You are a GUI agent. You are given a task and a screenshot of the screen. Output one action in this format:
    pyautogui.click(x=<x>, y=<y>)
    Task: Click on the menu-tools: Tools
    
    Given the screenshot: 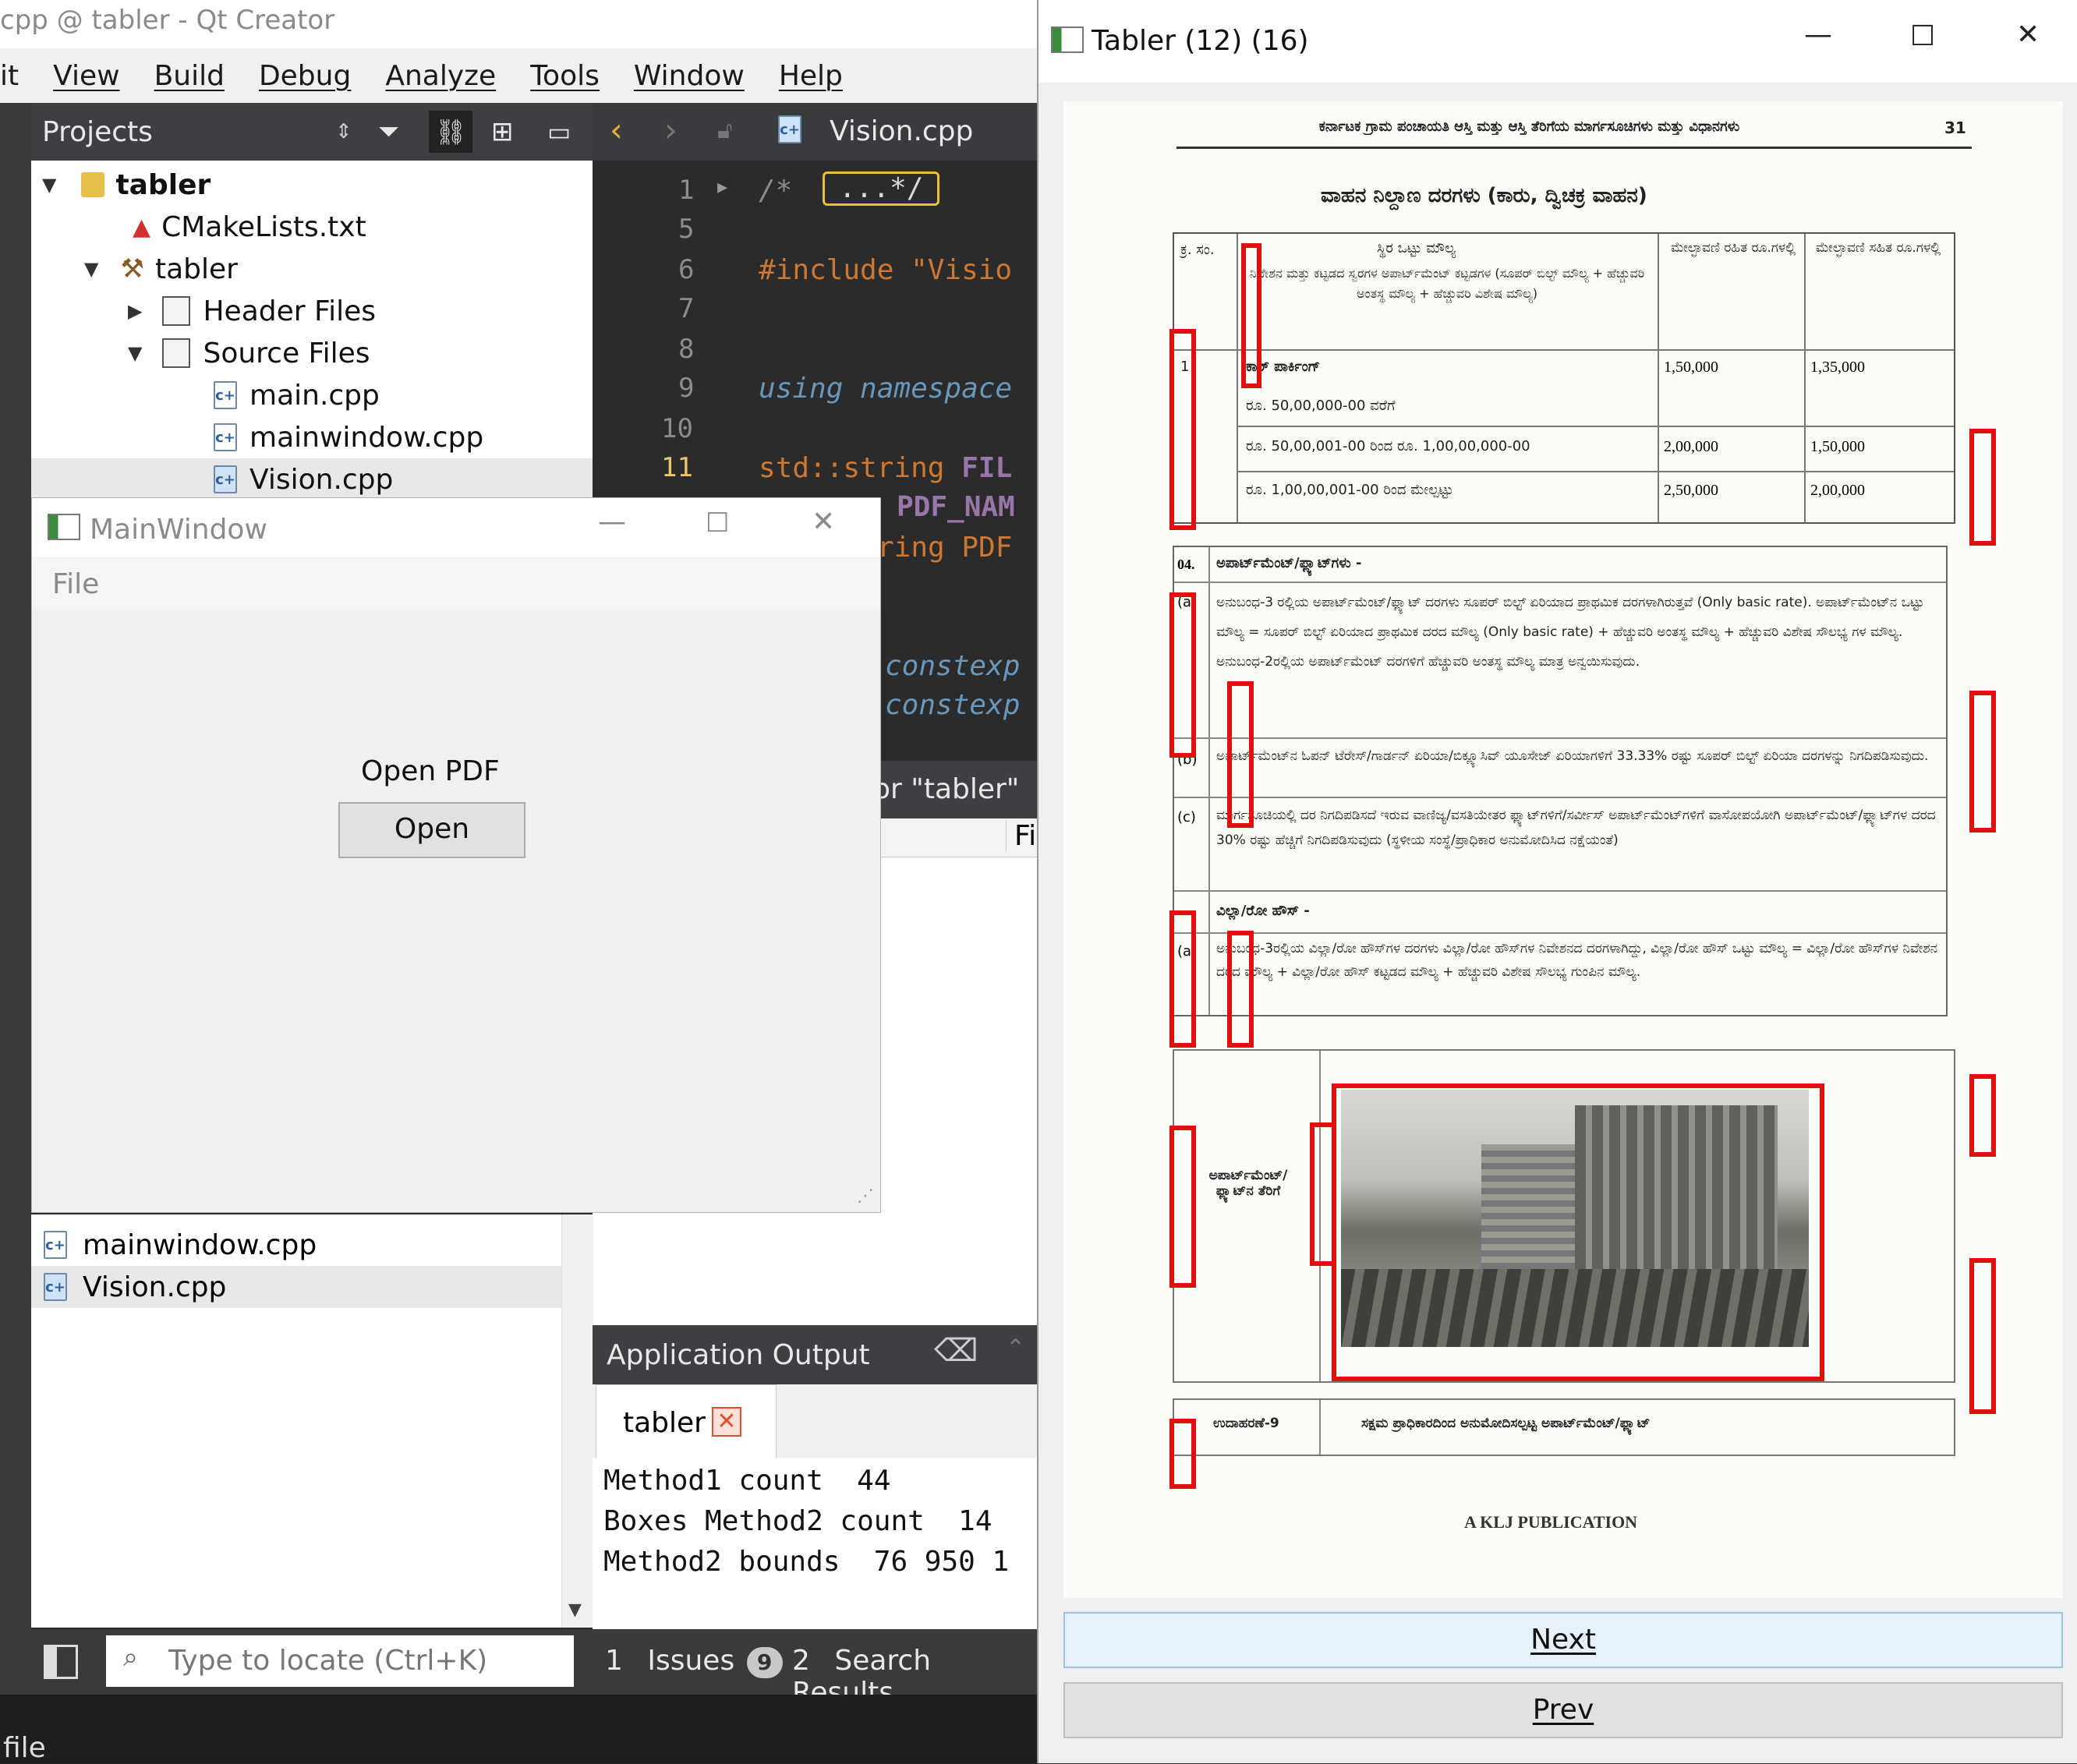 What is the action you would take?
    pyautogui.click(x=565, y=76)
    